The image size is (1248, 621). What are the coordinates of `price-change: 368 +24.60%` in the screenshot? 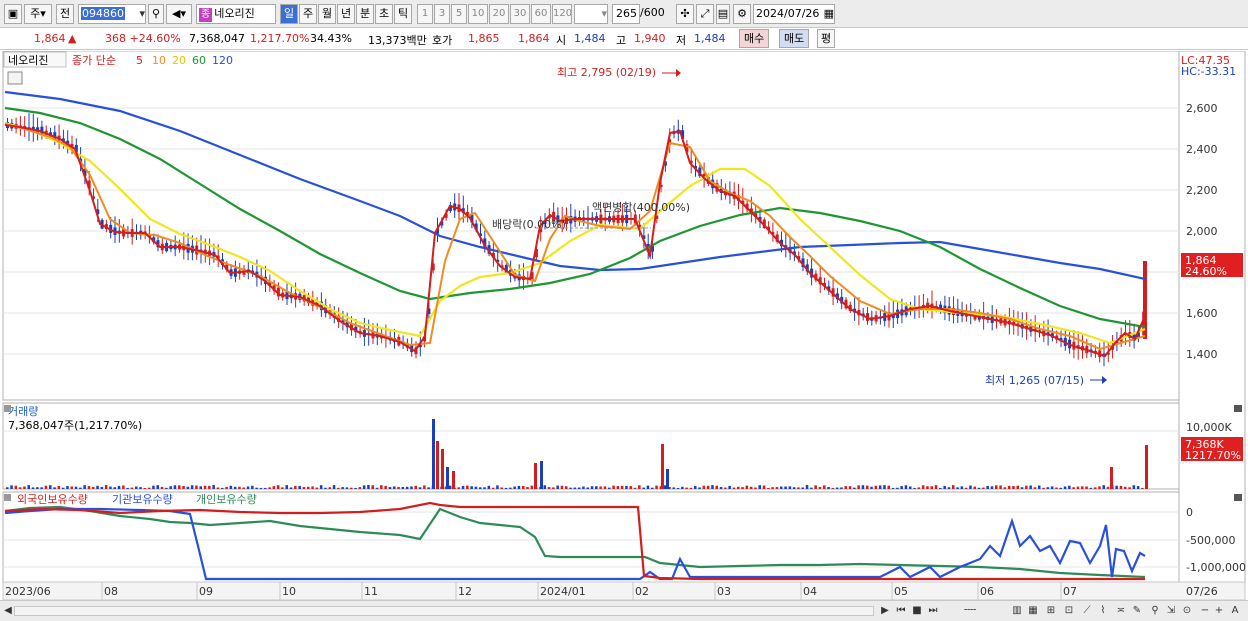 It's located at (143, 38).